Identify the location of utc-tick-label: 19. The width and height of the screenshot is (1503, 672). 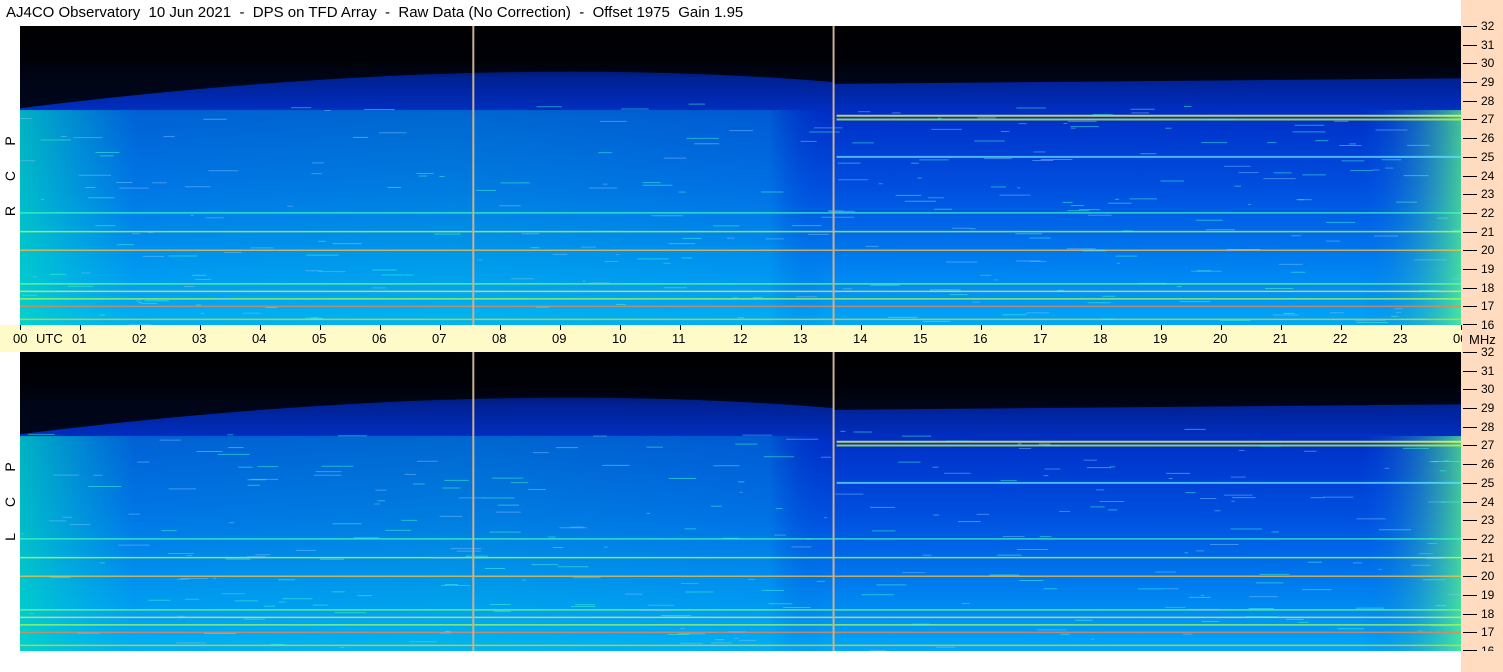
(1160, 338).